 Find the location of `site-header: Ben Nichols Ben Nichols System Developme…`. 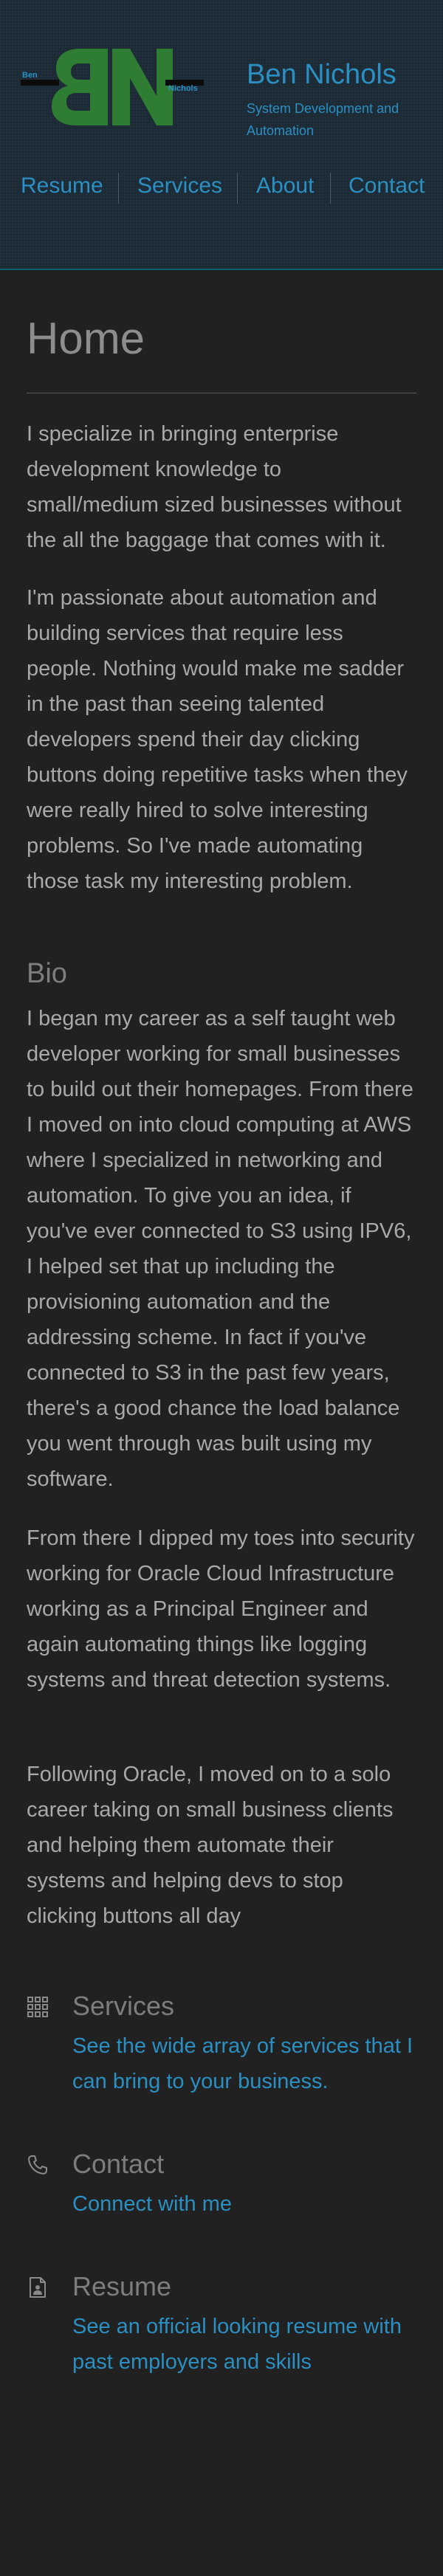

site-header: Ben Nichols Ben Nichols System Developme… is located at coordinates (221, 135).